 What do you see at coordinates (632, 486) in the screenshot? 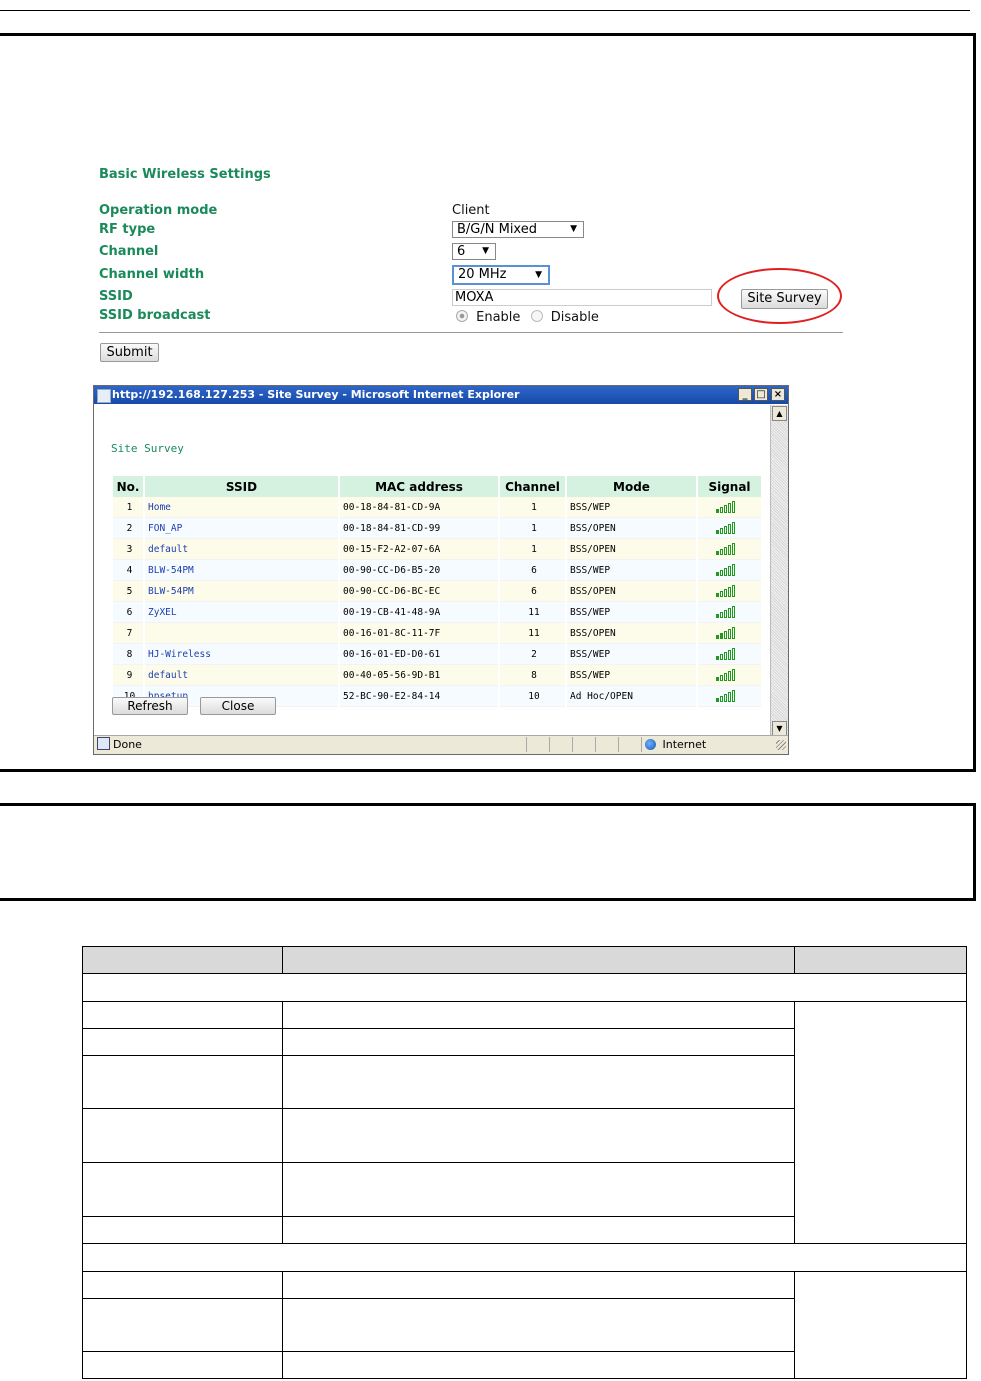
I see `col-mode: Mode` at bounding box center [632, 486].